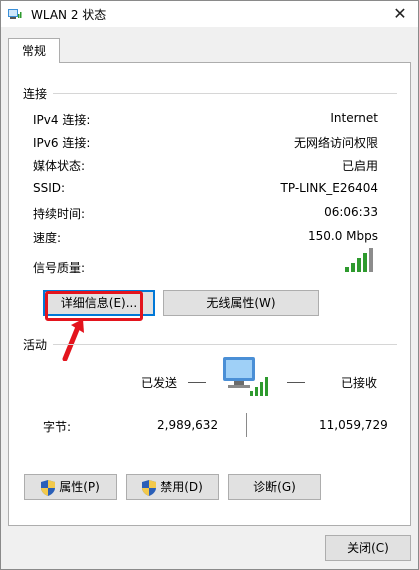 The height and width of the screenshot is (570, 419). I want to click on activity-heading: 活动, so click(35, 345).